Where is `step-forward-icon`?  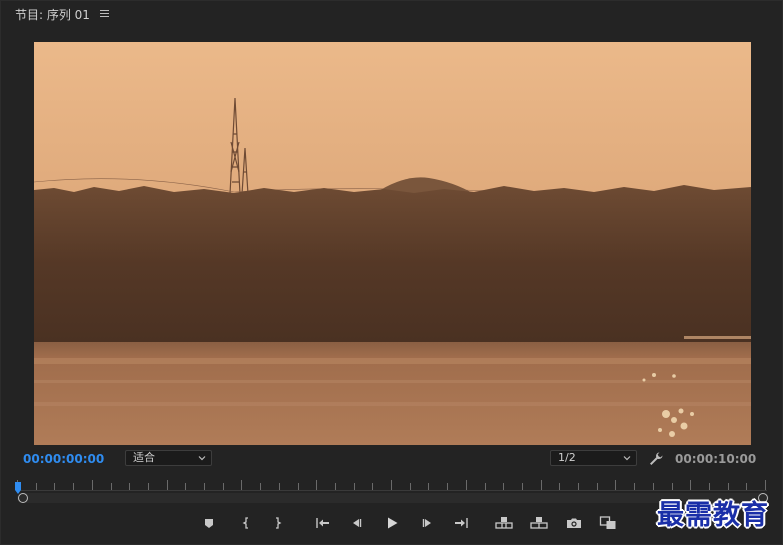 step-forward-icon is located at coordinates (426, 523).